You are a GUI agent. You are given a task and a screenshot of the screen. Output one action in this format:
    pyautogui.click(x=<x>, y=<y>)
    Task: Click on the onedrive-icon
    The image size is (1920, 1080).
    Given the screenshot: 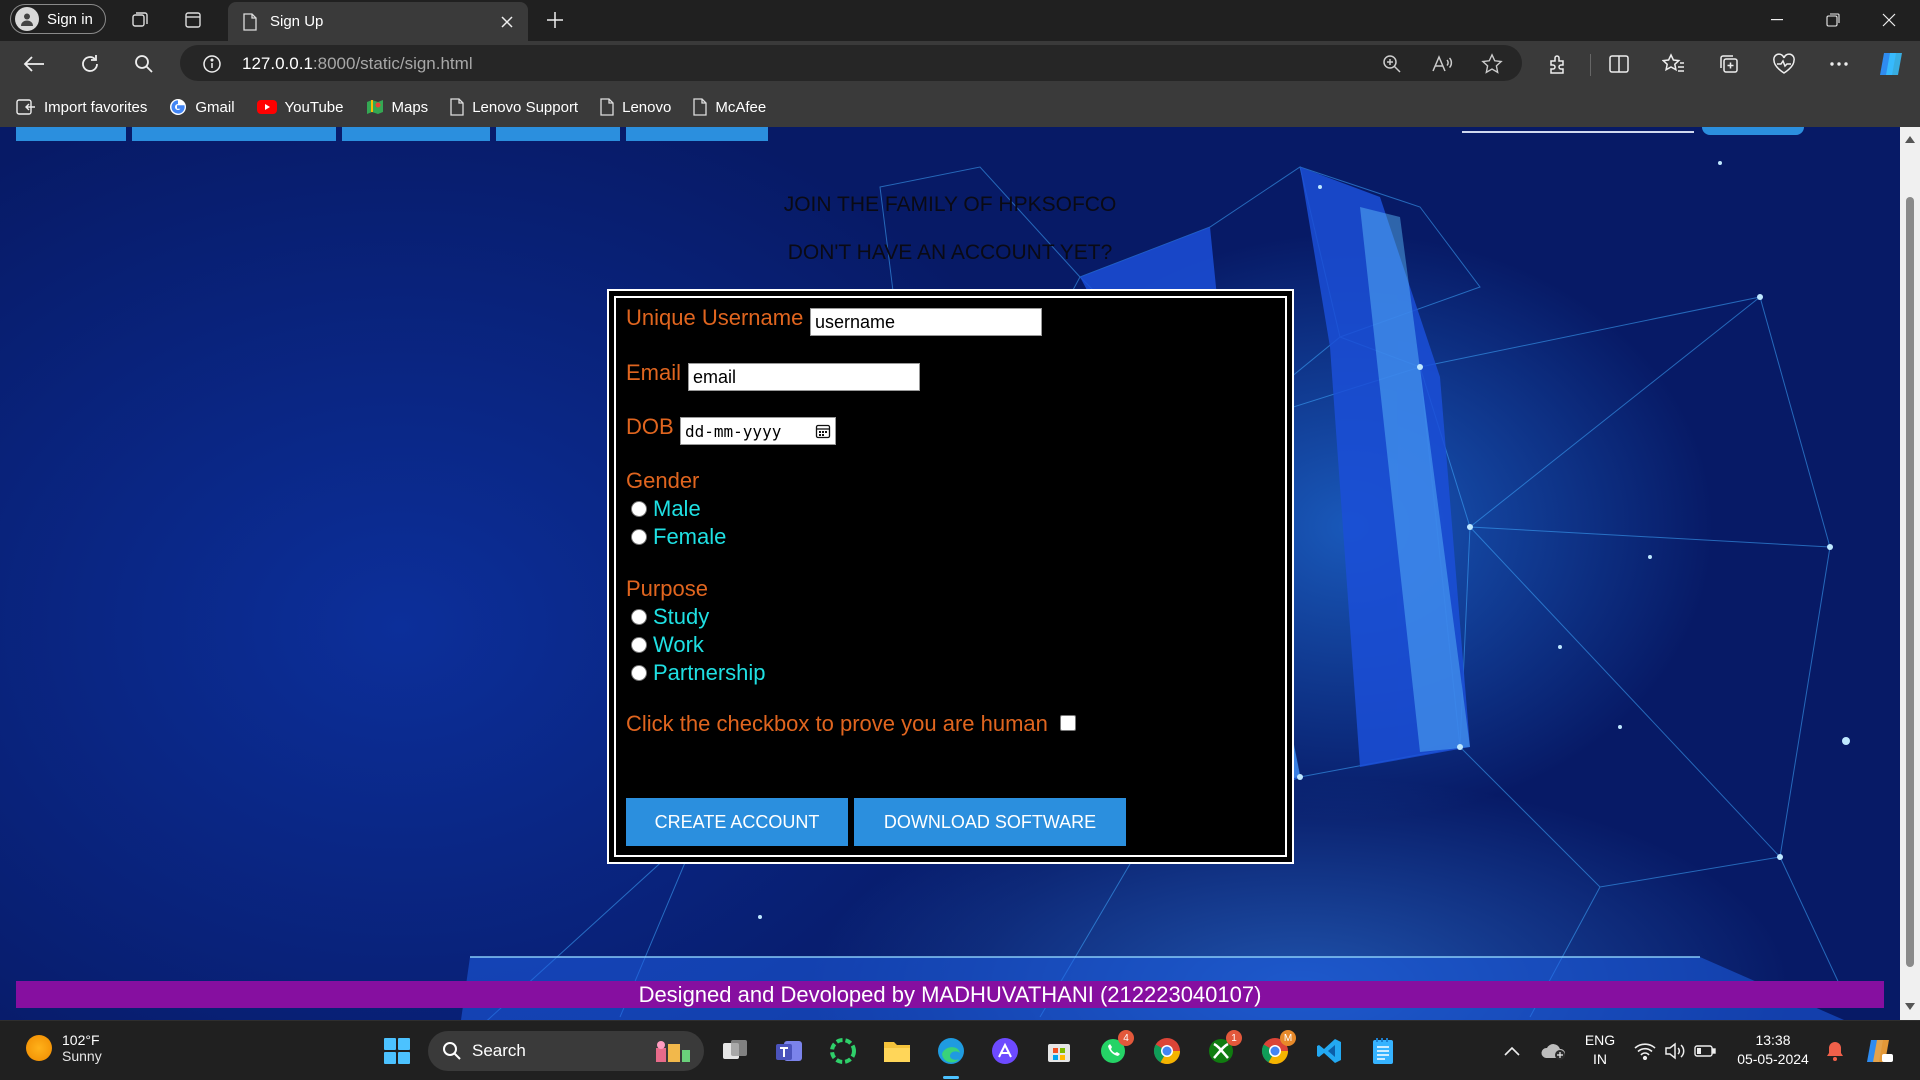 What is the action you would take?
    pyautogui.click(x=1554, y=1051)
    